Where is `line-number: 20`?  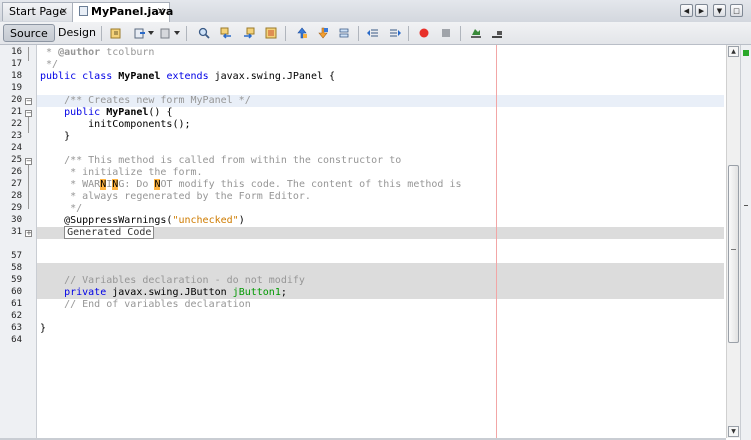 line-number: 20 is located at coordinates (16, 100).